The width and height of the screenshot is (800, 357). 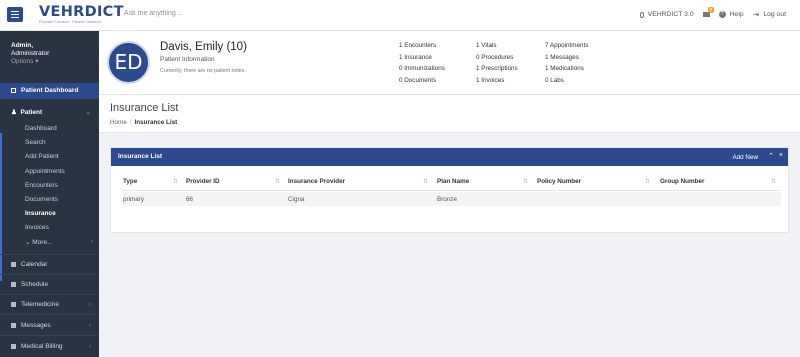 I want to click on stat-immunizations: 0 Immunizations, so click(x=422, y=68).